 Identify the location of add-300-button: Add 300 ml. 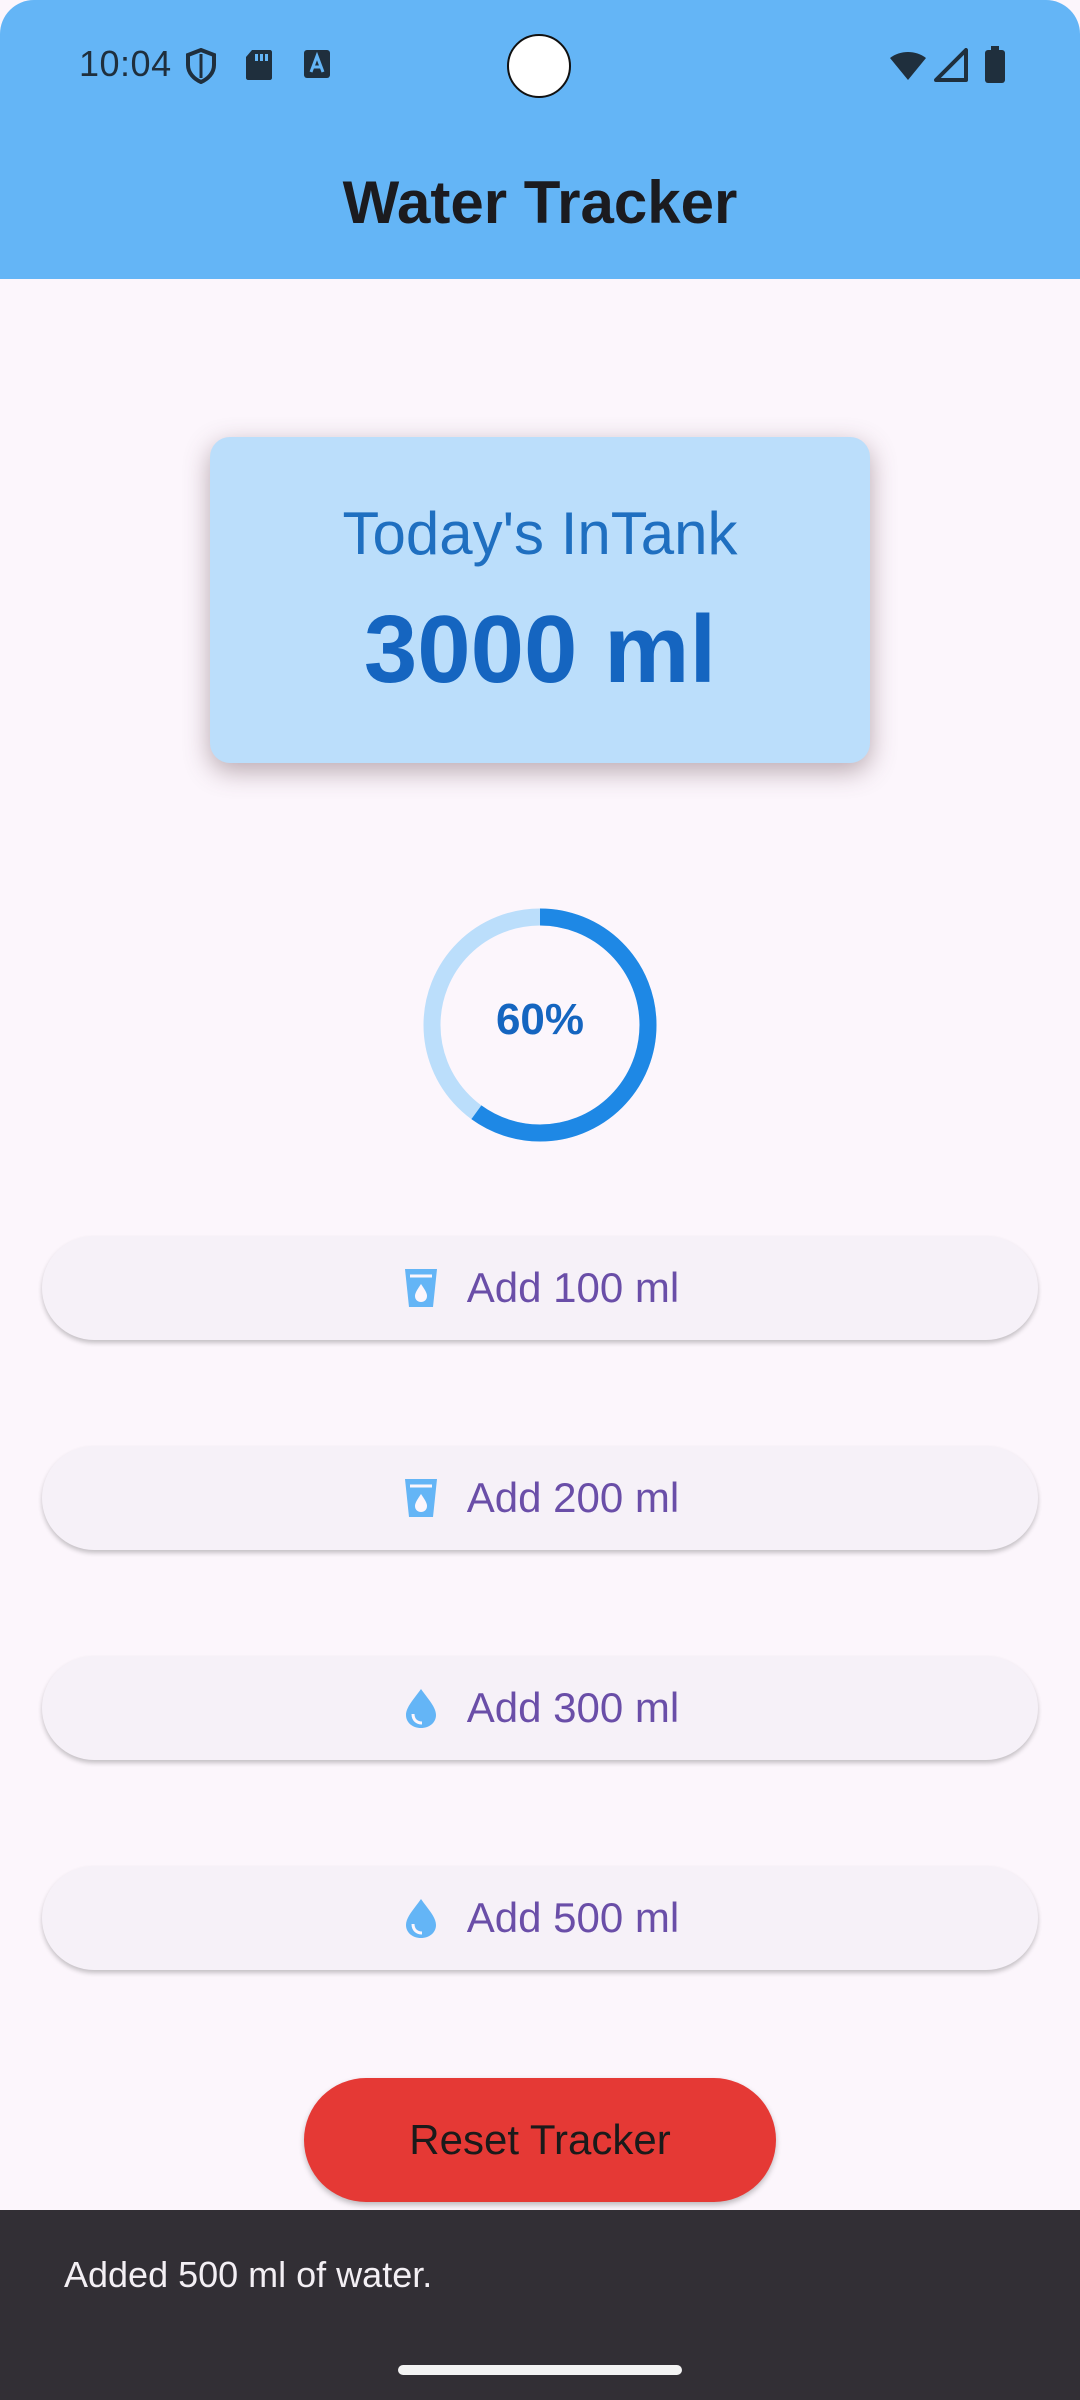
(540, 1708).